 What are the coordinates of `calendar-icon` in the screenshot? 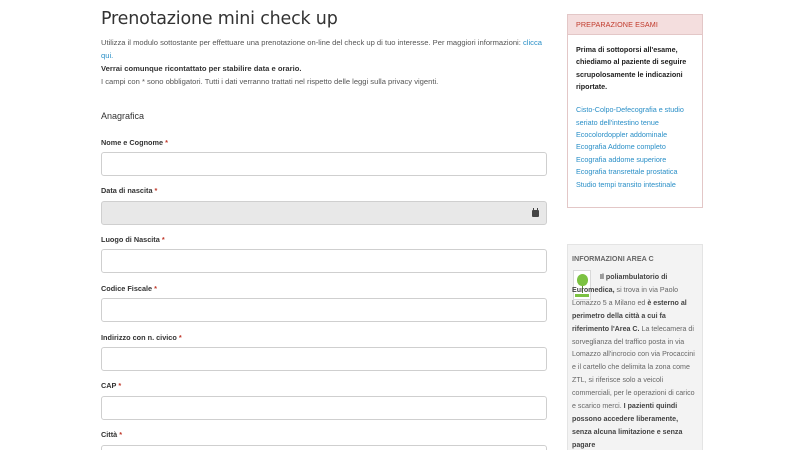 It's located at (535, 212).